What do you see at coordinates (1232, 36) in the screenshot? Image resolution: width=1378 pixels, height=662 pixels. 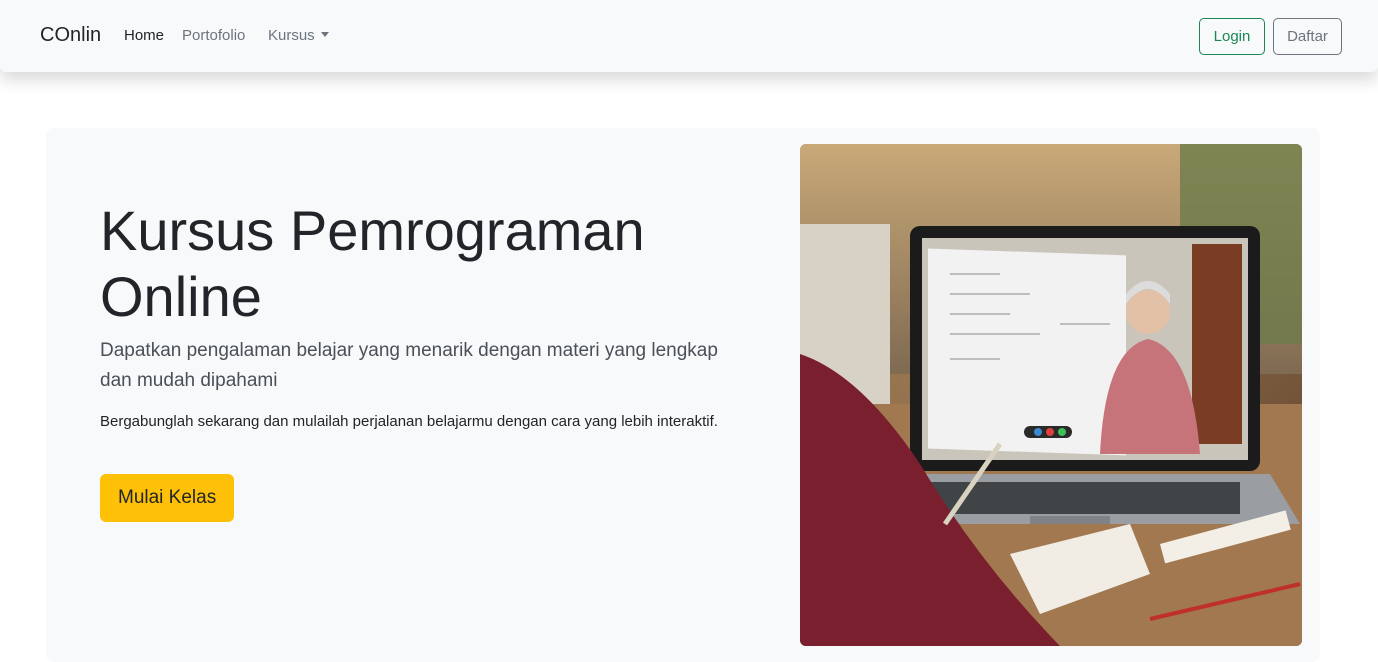 I see `login-button: Login` at bounding box center [1232, 36].